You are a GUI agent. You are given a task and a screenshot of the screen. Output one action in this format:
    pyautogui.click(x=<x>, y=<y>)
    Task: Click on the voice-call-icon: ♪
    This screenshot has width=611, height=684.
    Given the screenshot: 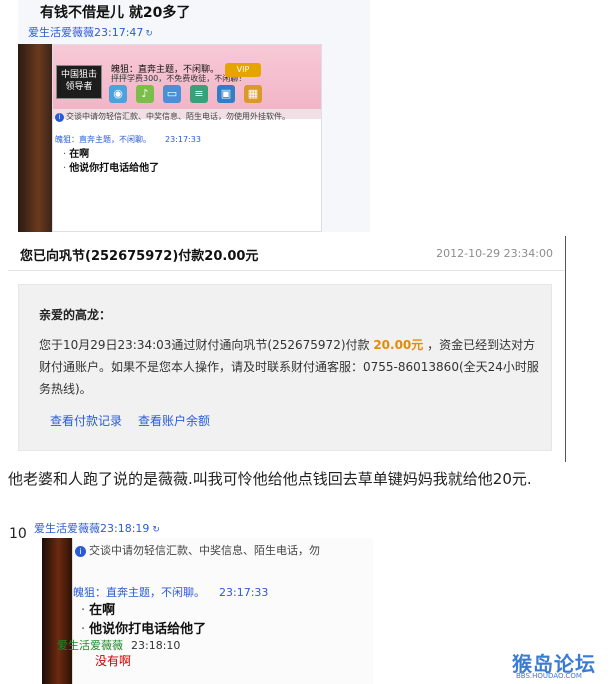 What is the action you would take?
    pyautogui.click(x=145, y=94)
    